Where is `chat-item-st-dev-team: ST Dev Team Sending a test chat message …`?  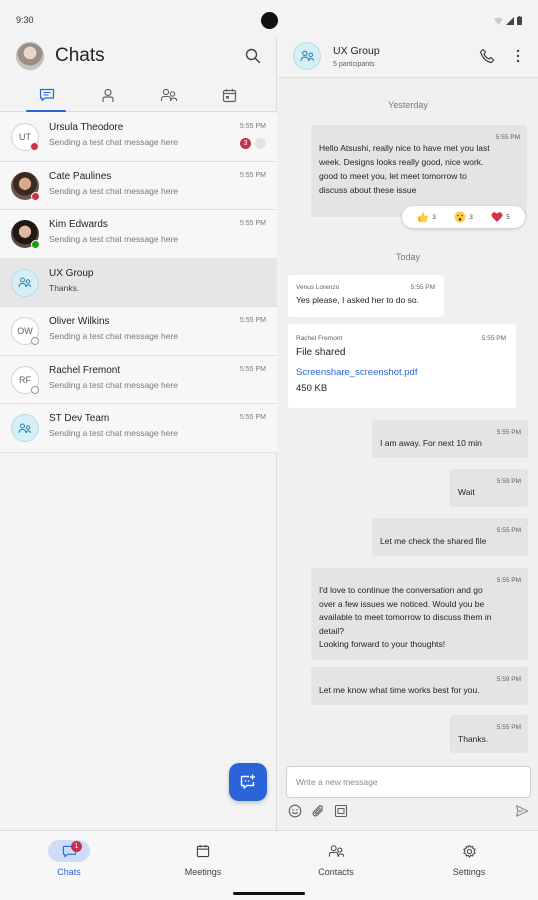
chat-item-st-dev-team: ST Dev Team Sending a test chat message … is located at coordinates (138, 428).